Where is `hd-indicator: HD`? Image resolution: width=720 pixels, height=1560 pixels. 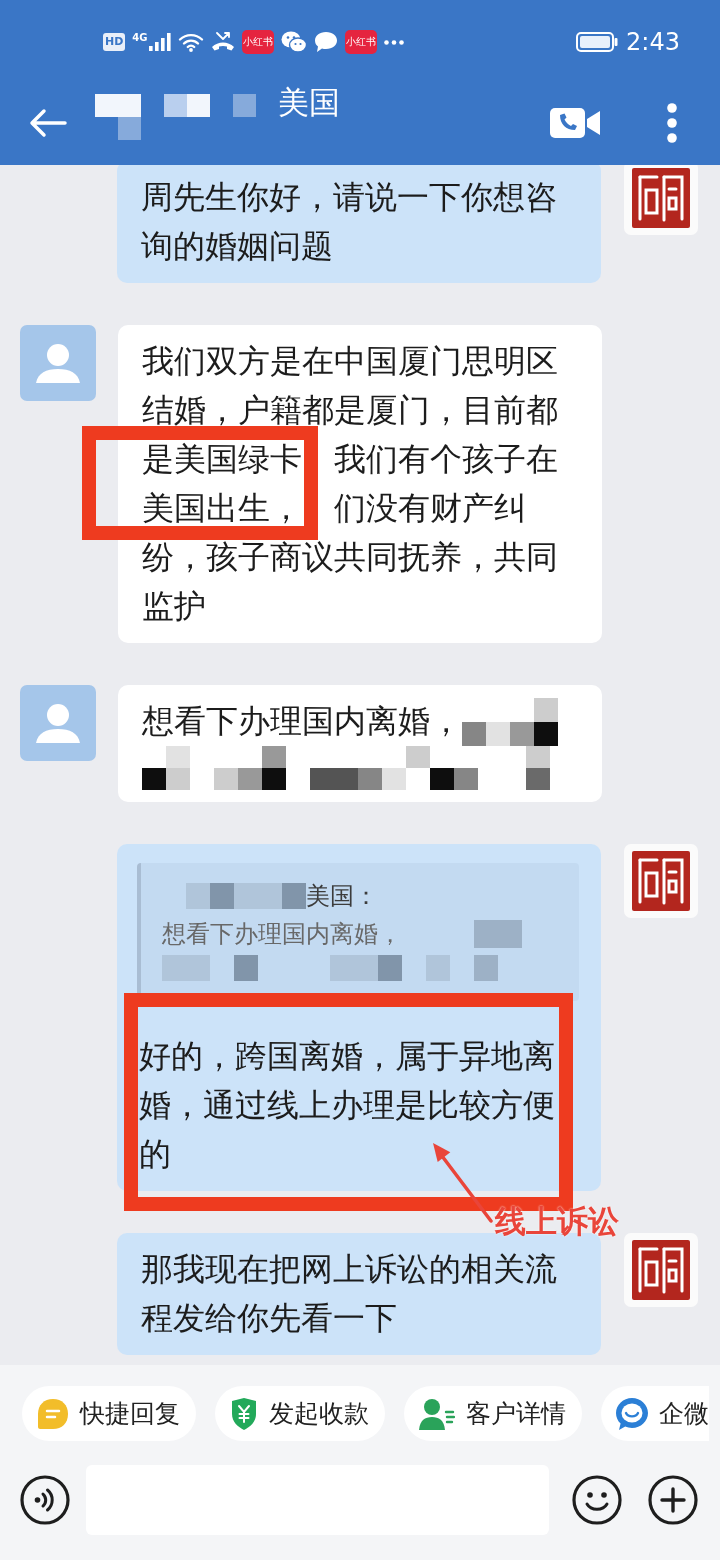
hd-indicator: HD is located at coordinates (114, 42).